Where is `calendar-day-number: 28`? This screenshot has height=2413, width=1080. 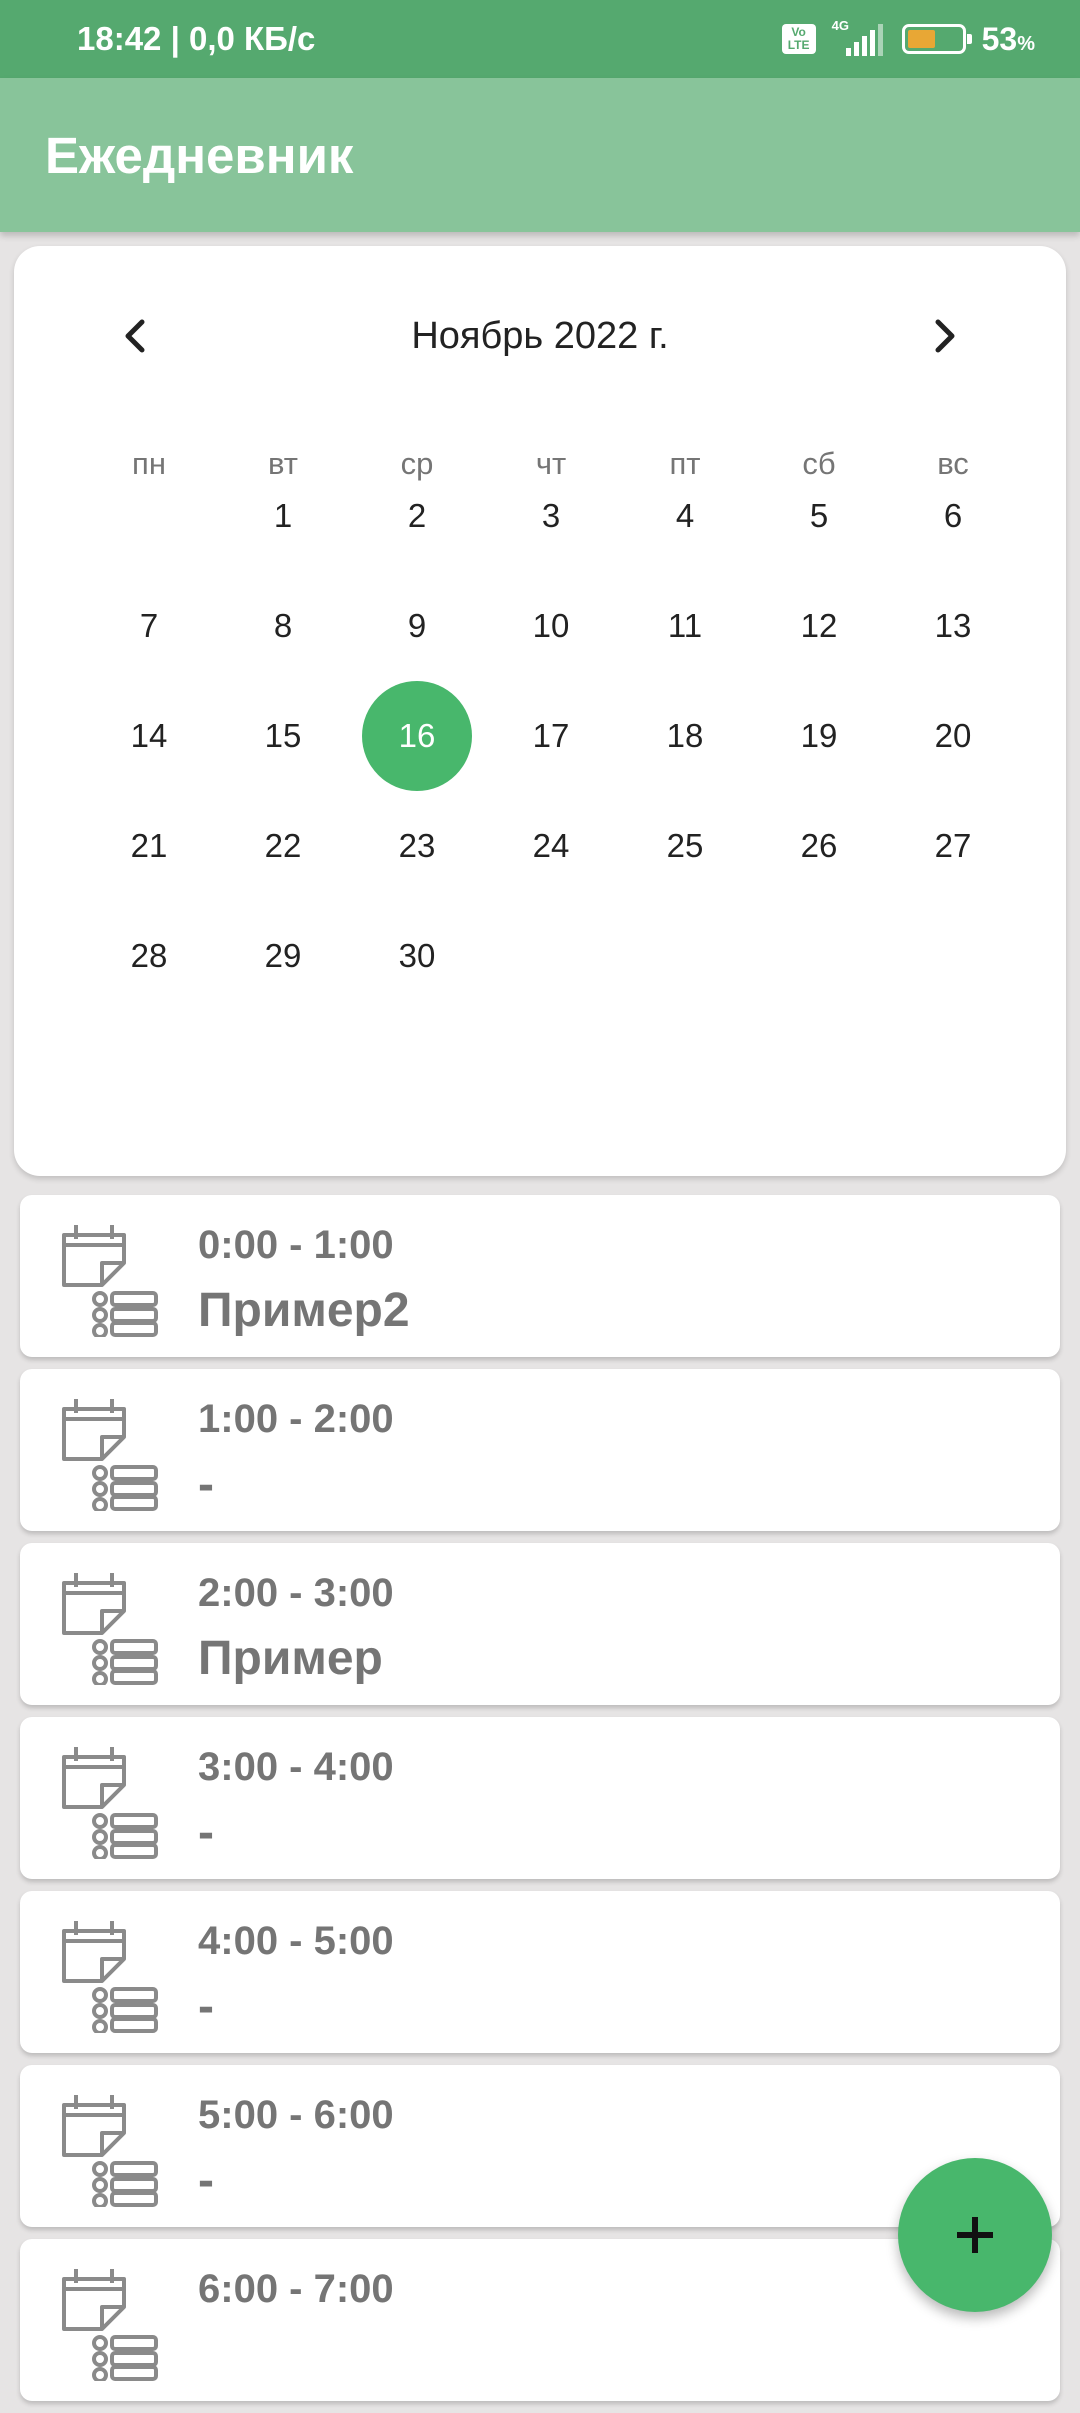 calendar-day-number: 28 is located at coordinates (149, 955).